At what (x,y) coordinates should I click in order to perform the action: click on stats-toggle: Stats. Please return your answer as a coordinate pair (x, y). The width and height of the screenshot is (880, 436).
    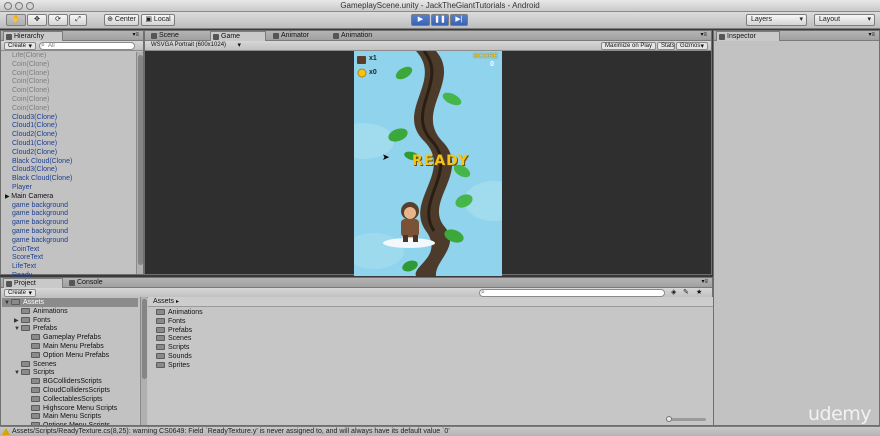
    Looking at the image, I should click on (666, 46).